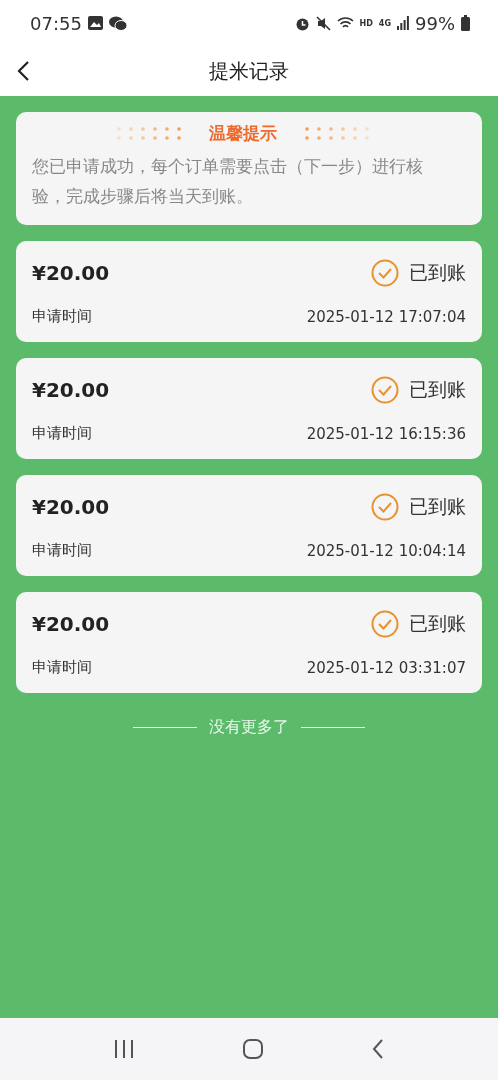 Image resolution: width=498 pixels, height=1080 pixels. What do you see at coordinates (386, 433) in the screenshot?
I see `time-value: 2025-01-12 16:15:36` at bounding box center [386, 433].